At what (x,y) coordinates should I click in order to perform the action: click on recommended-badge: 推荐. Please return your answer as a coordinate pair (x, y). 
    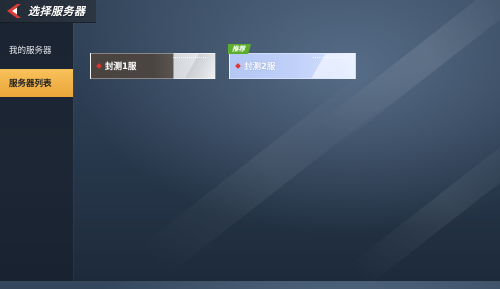
    Looking at the image, I should click on (239, 49).